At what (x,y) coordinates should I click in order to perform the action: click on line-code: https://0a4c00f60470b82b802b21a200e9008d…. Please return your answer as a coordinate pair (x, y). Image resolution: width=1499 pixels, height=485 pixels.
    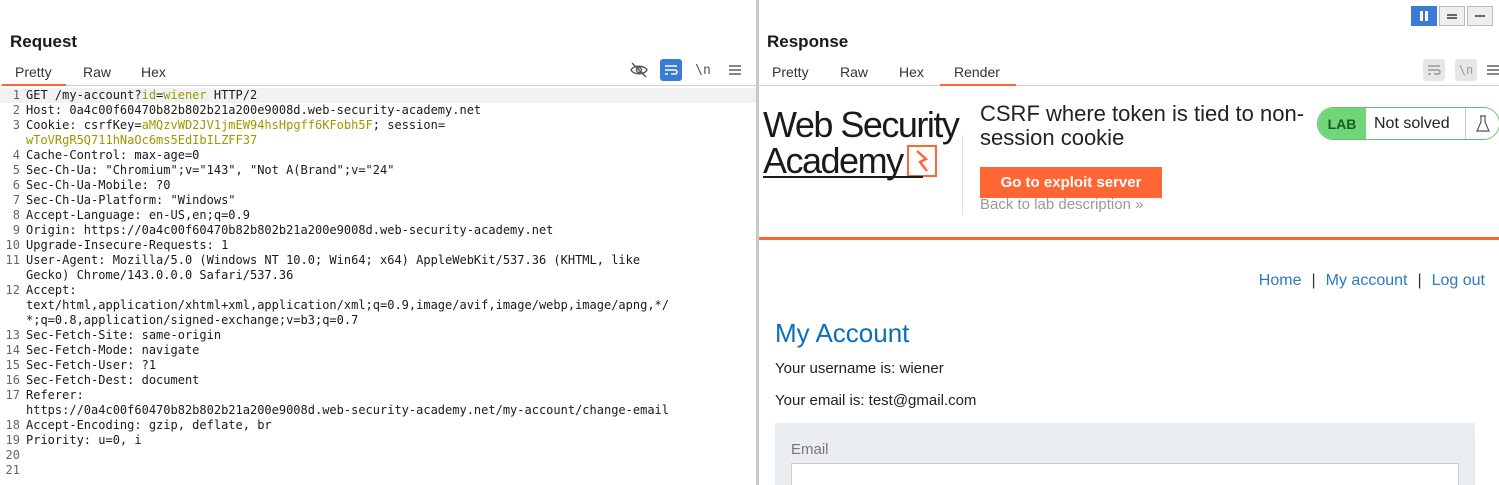
    Looking at the image, I should click on (347, 410).